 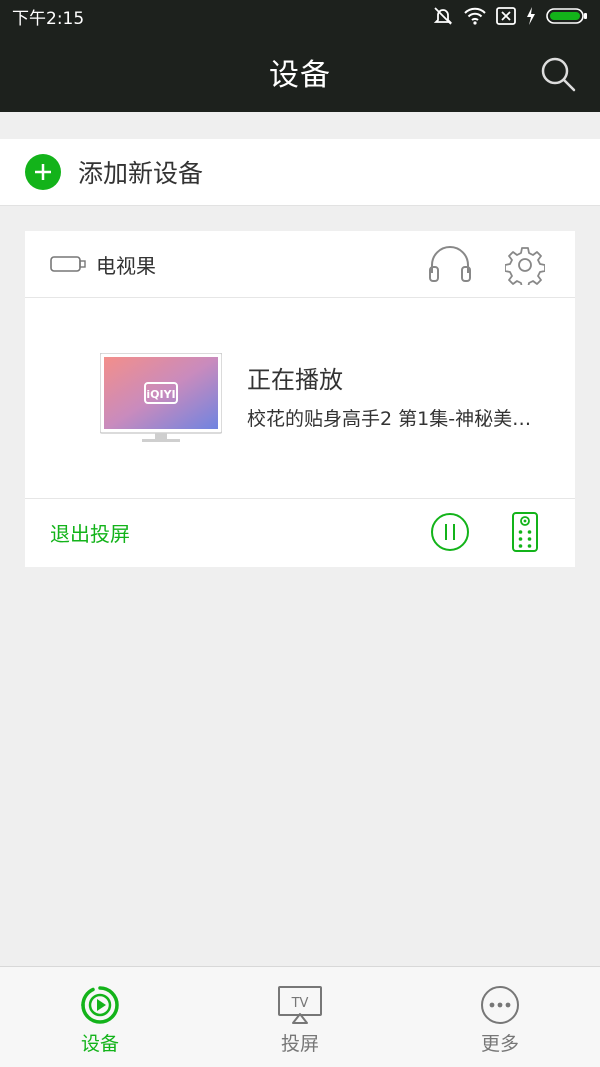 I want to click on nav-label-more: 更多, so click(x=499, y=1044).